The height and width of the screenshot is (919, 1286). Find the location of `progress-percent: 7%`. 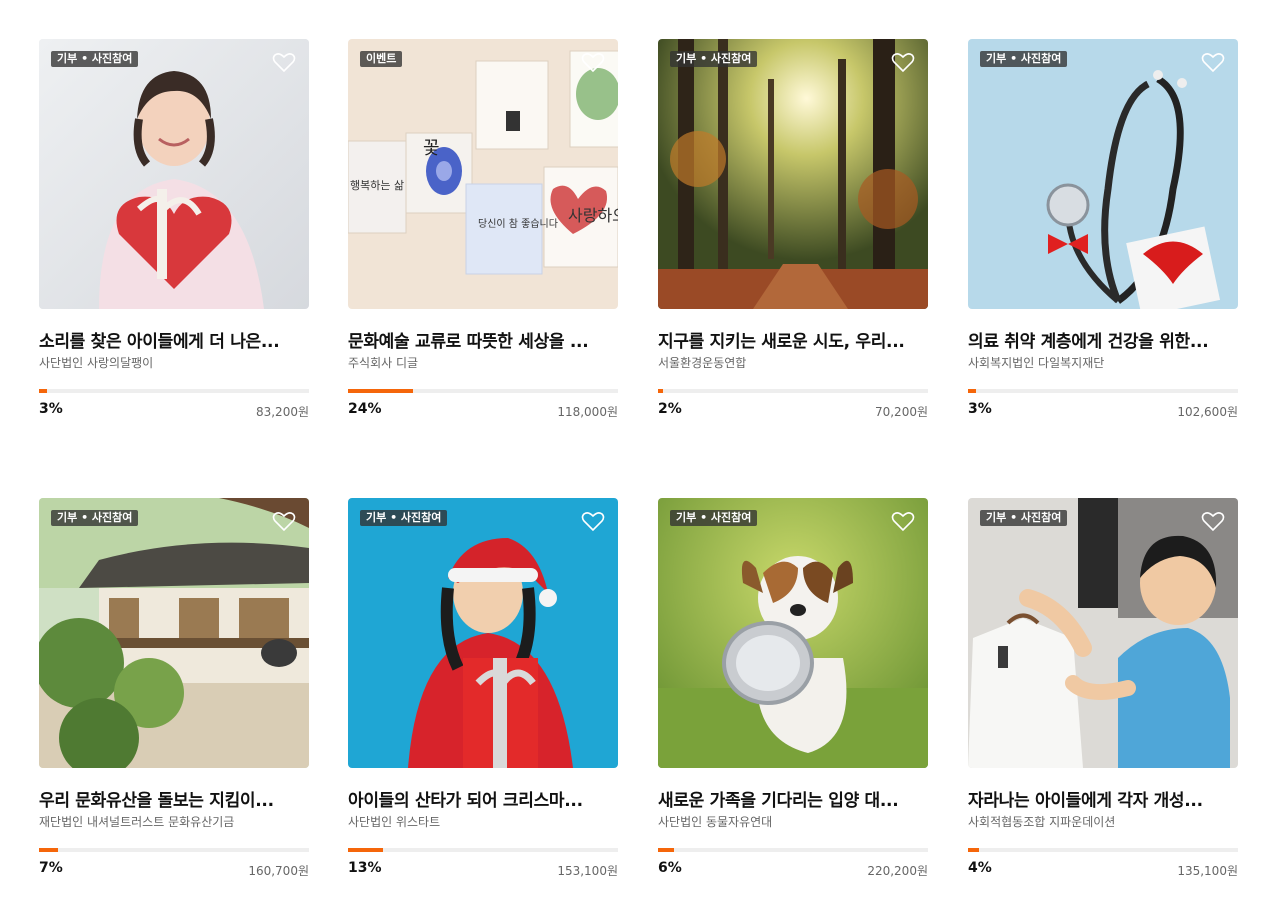

progress-percent: 7% is located at coordinates (51, 868).